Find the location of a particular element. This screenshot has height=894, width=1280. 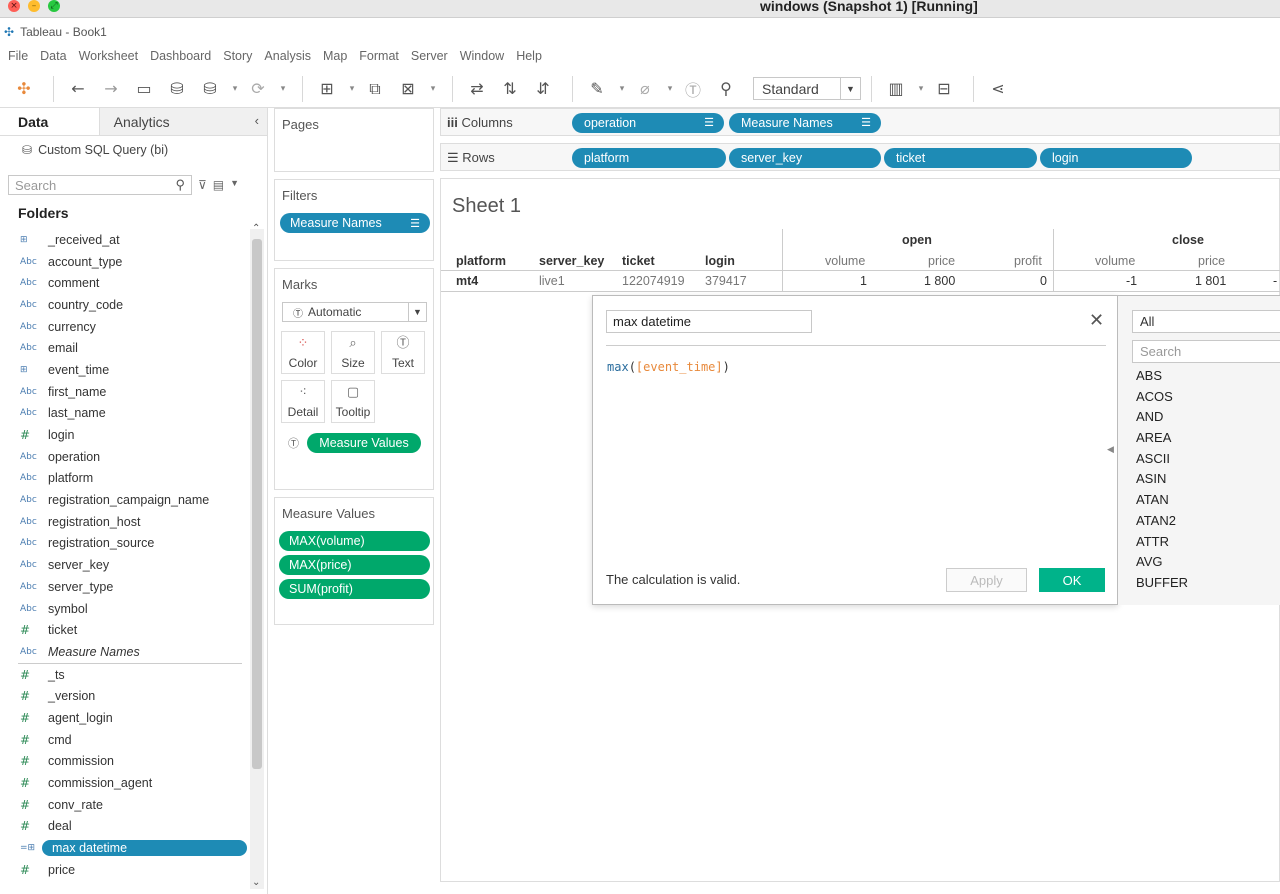

function-item: AVG is located at coordinates (1162, 562).